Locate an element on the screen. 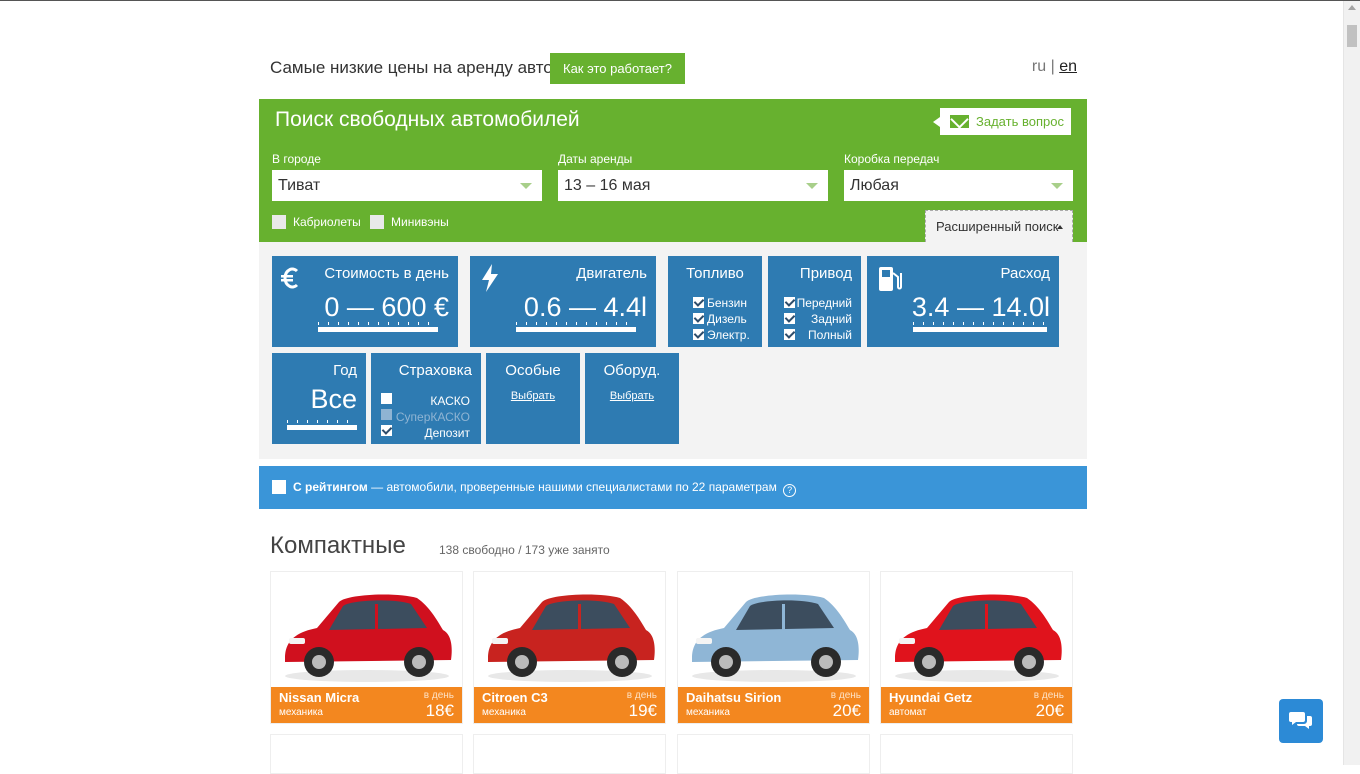  car-card: Nissan Micra механика в день 18€ is located at coordinates (366, 647).